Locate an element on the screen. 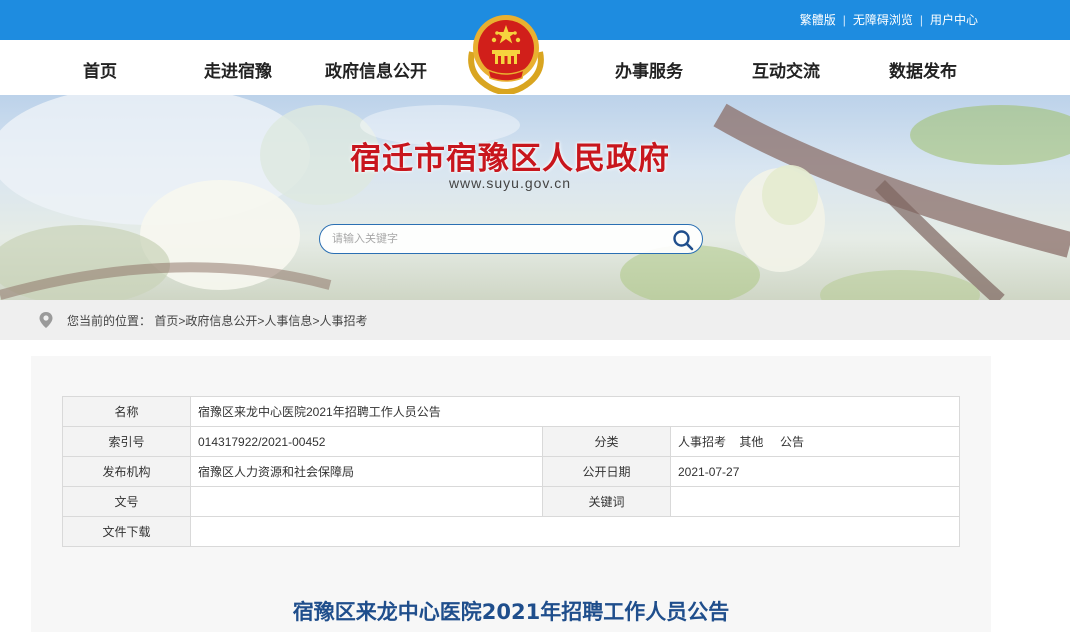 The image size is (1070, 632). breadcrumb-recruitment: 人事招考 is located at coordinates (343, 321).